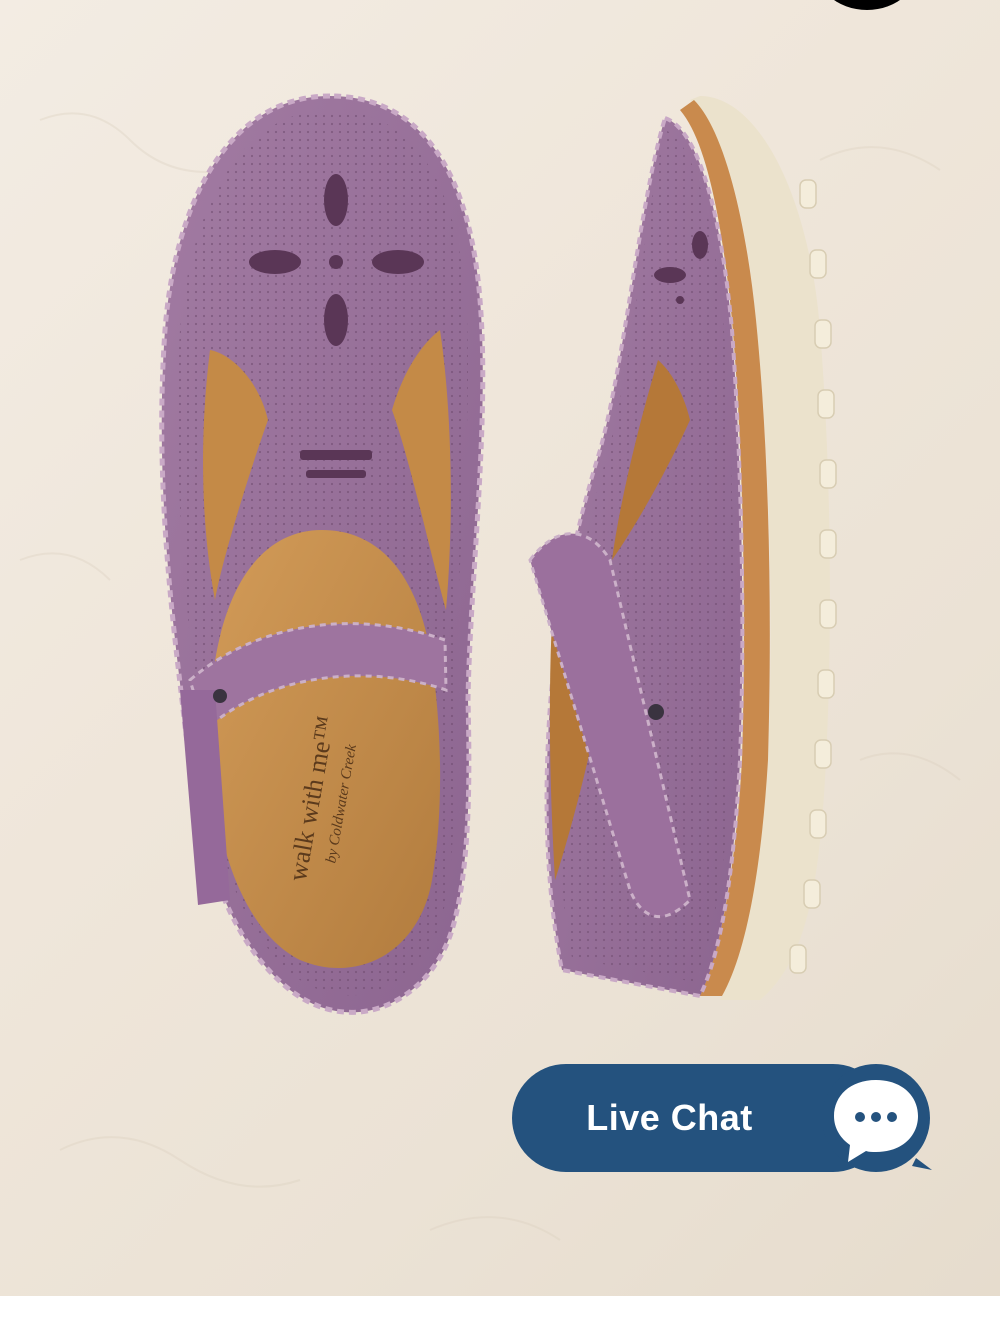  What do you see at coordinates (669, 1117) in the screenshot?
I see `live-chat-label: Live Chat` at bounding box center [669, 1117].